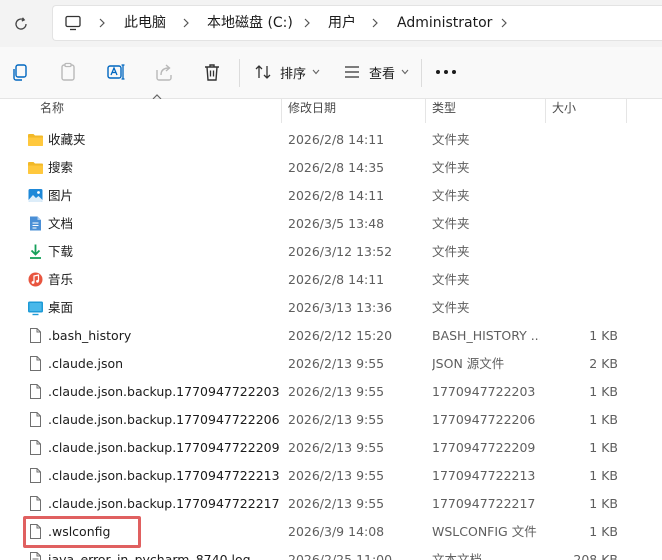 This screenshot has height=560, width=662. Describe the element at coordinates (35, 167) in the screenshot. I see `folder-icon` at that location.